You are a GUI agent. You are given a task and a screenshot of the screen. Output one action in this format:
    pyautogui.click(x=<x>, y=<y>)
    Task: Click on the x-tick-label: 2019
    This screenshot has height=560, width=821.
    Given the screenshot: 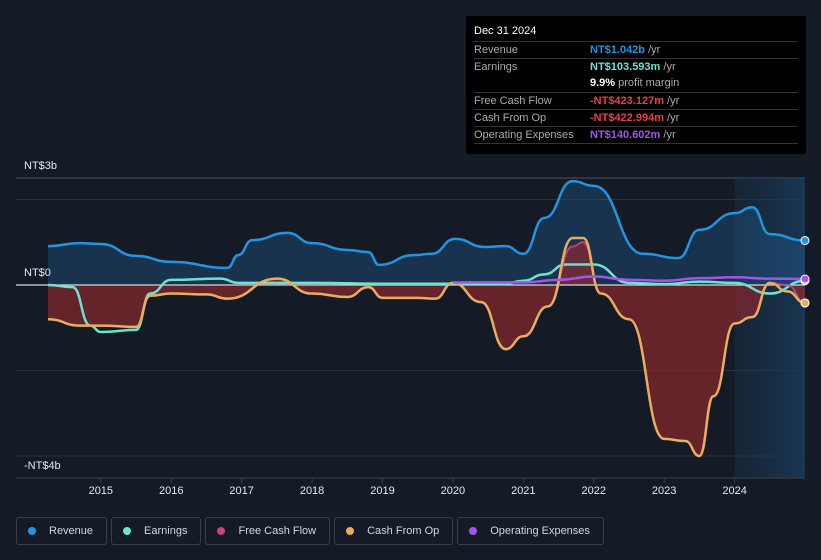 What is the action you would take?
    pyautogui.click(x=382, y=491)
    